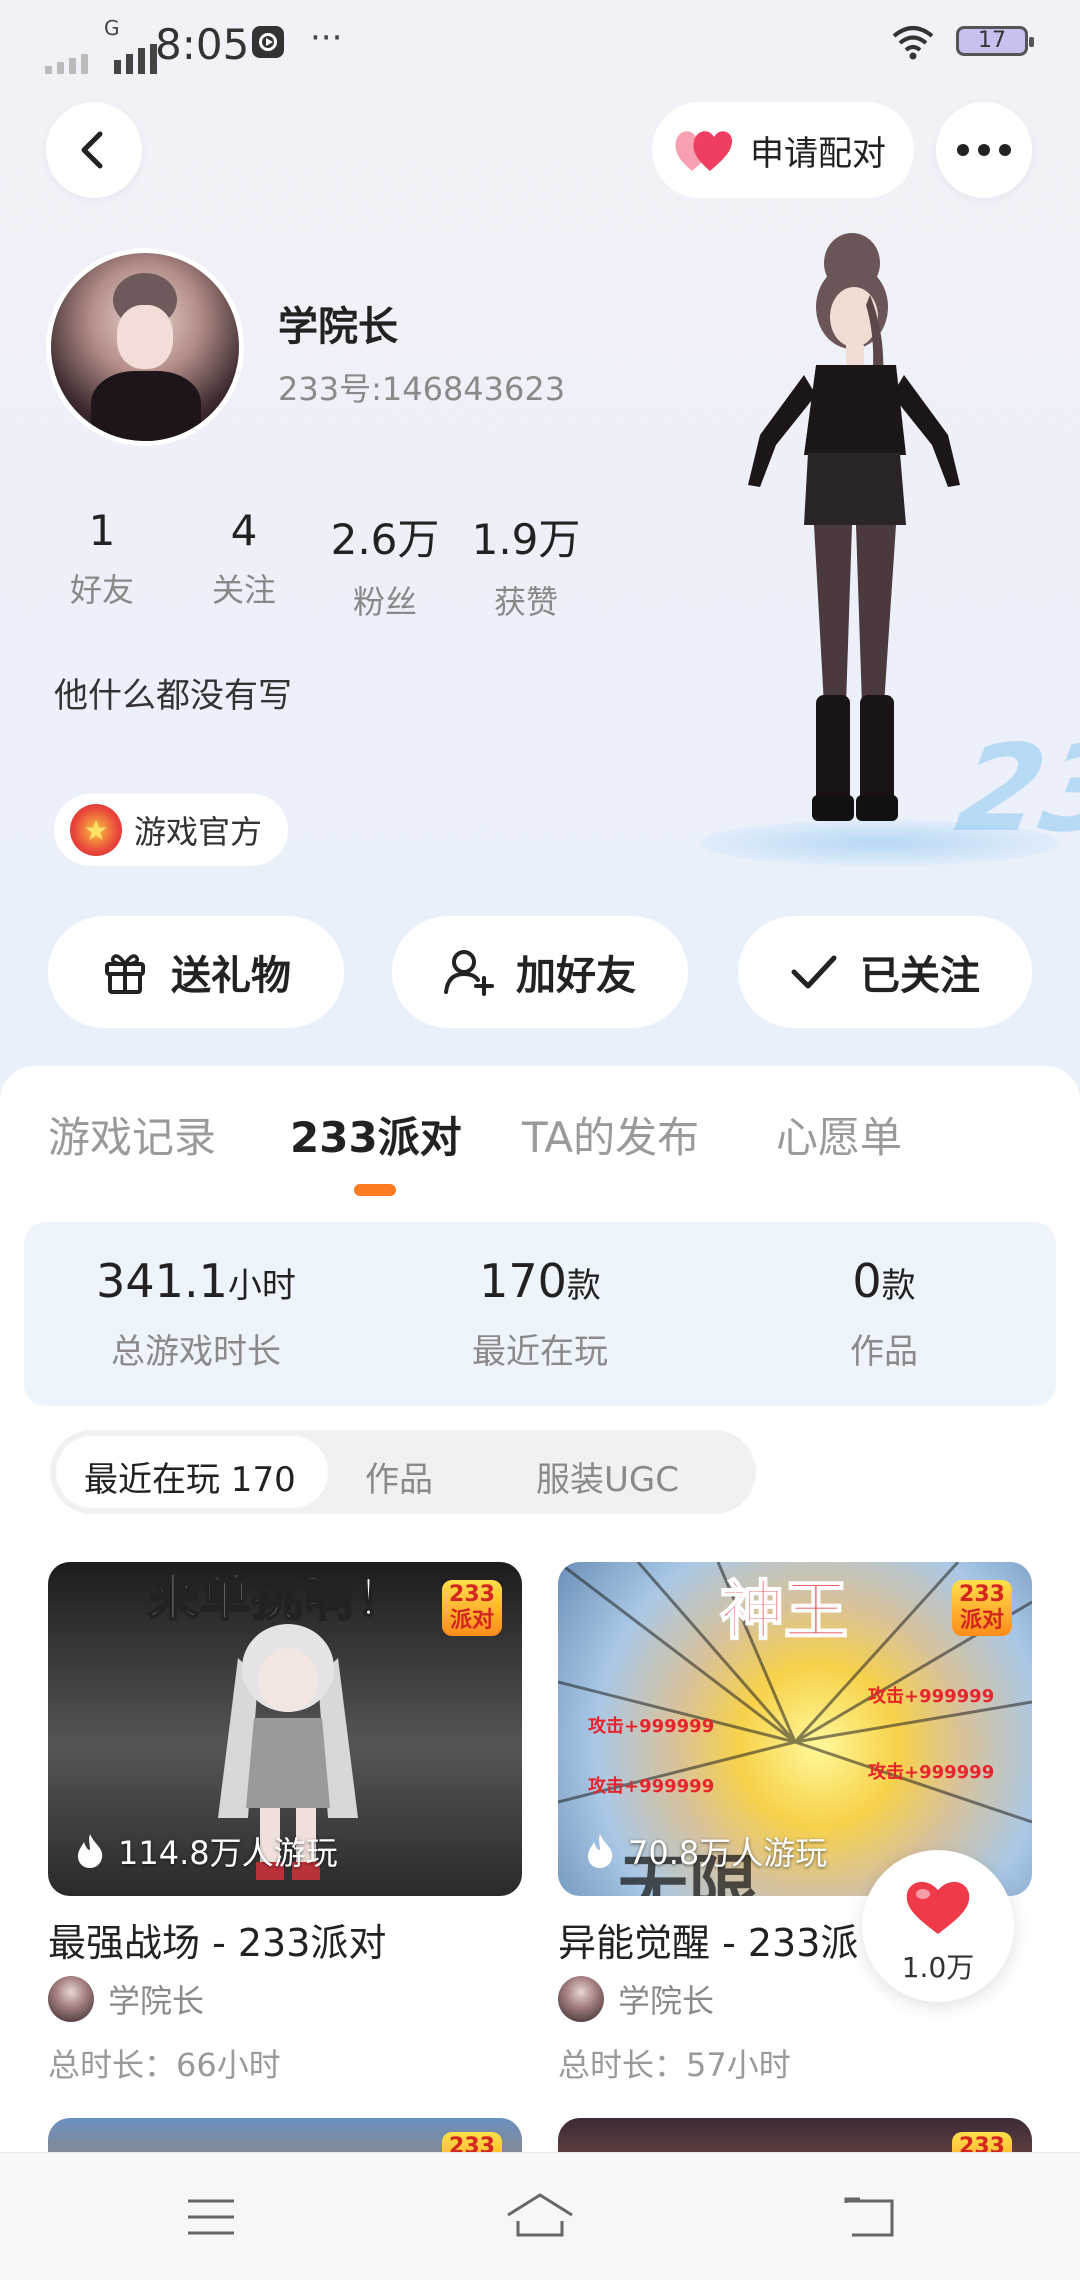 This screenshot has width=1080, height=2280. I want to click on username: 学院长, so click(338, 327).